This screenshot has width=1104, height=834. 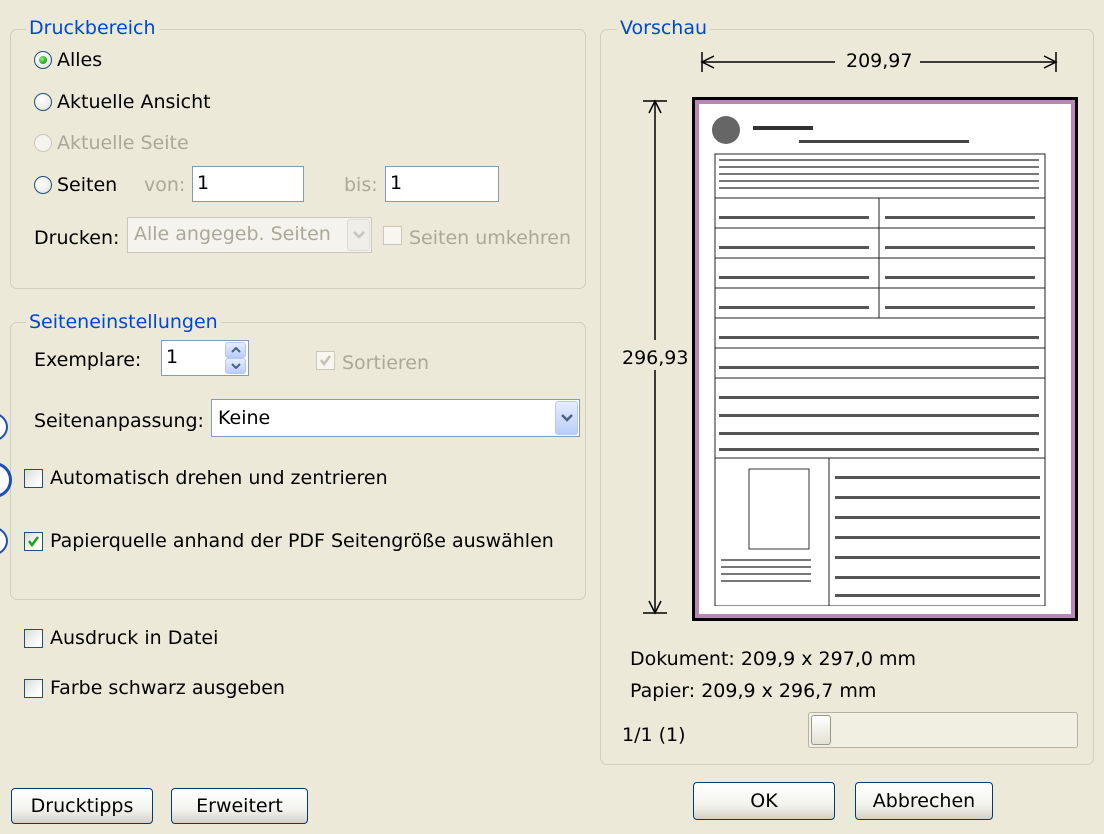 What do you see at coordinates (43, 102) in the screenshot?
I see `radio-current-view` at bounding box center [43, 102].